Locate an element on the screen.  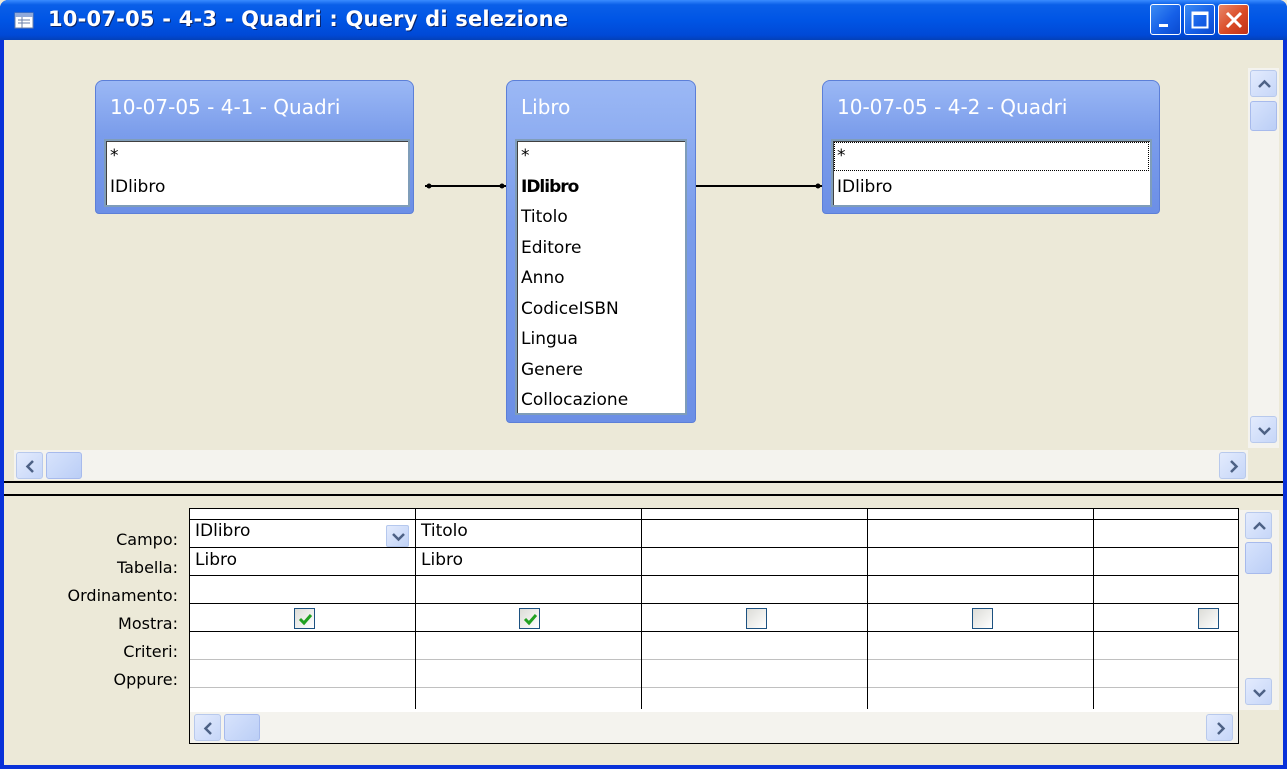
field-value: IDlibro is located at coordinates (223, 531).